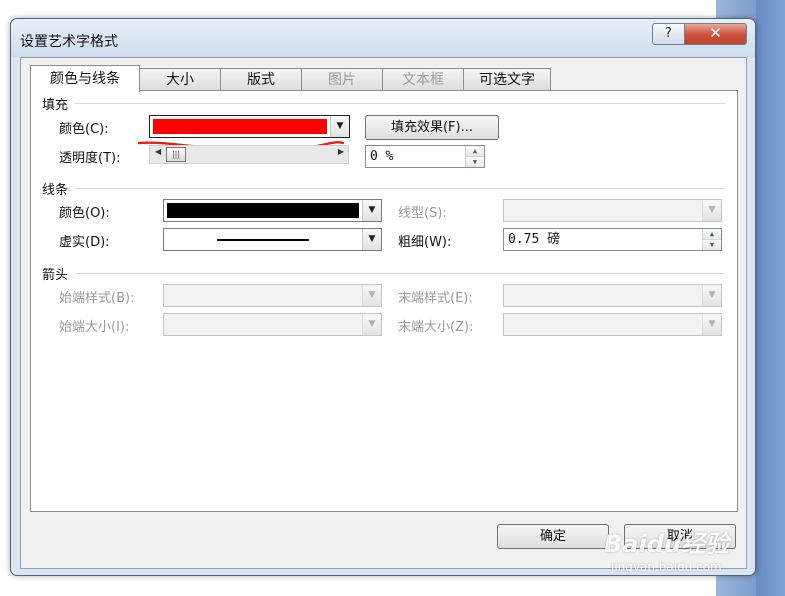 This screenshot has height=596, width=785. I want to click on watermark-url: jingyan.baidu.com, so click(666, 567).